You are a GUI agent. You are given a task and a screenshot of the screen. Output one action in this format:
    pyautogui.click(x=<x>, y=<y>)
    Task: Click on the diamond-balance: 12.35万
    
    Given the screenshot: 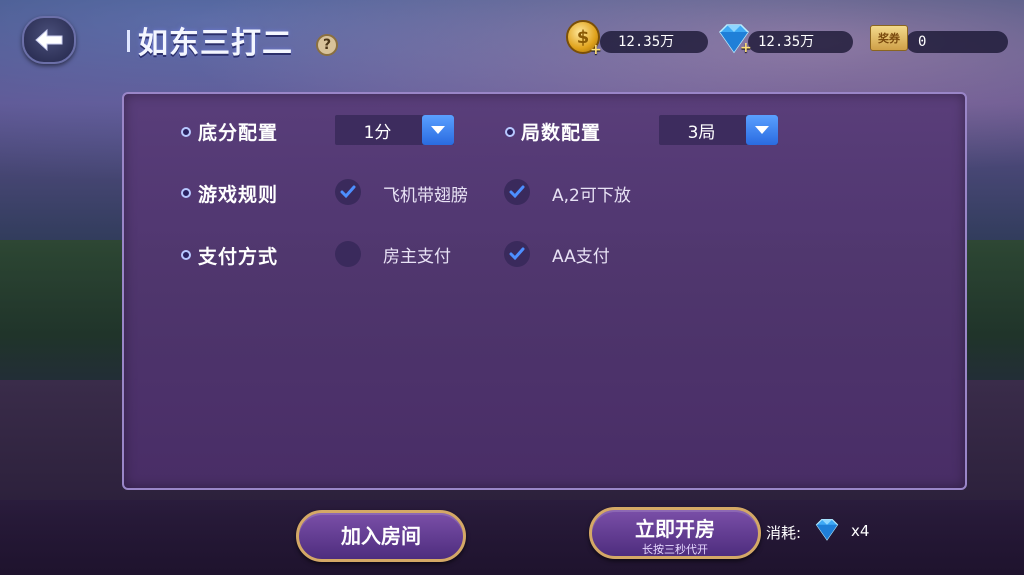 What is the action you would take?
    pyautogui.click(x=800, y=42)
    